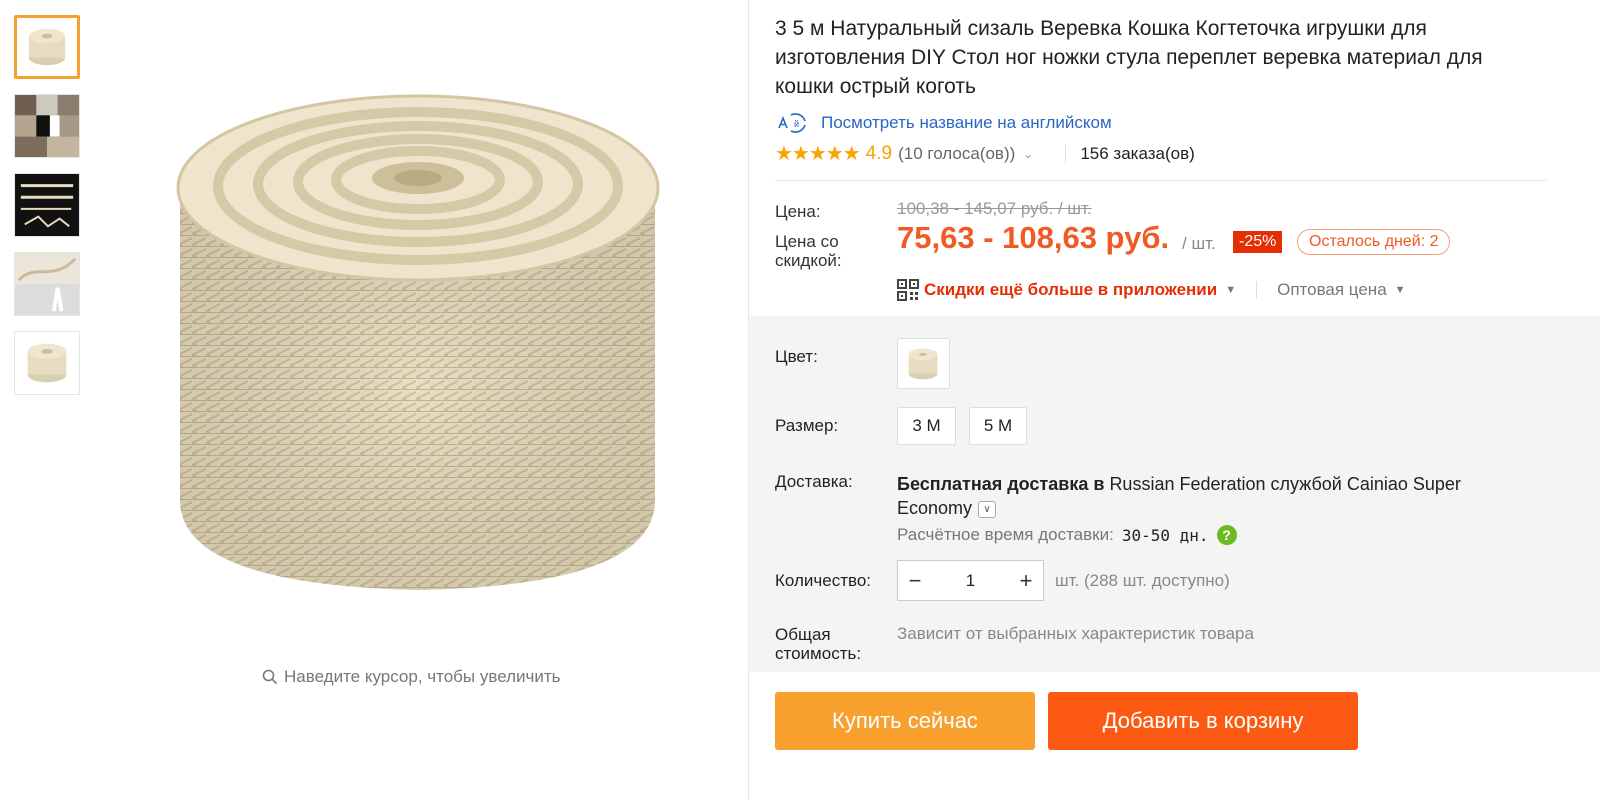 The width and height of the screenshot is (1600, 800). What do you see at coordinates (1374, 242) in the screenshot?
I see `days-left-badge: Осталось дней: 2` at bounding box center [1374, 242].